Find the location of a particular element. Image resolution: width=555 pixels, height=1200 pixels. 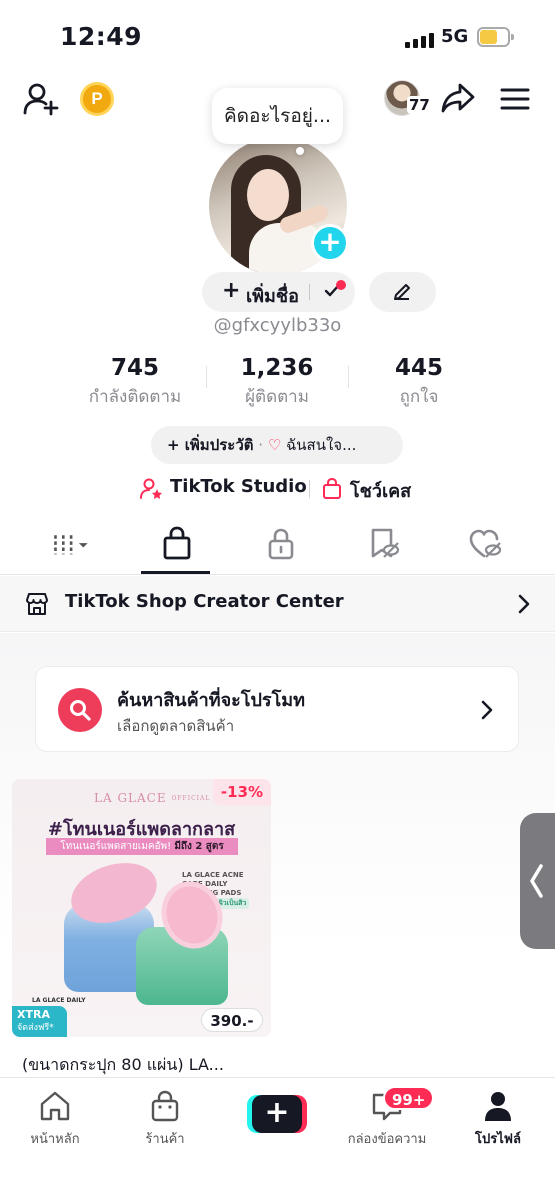

stat-label: ถูกใจ is located at coordinates (419, 397).